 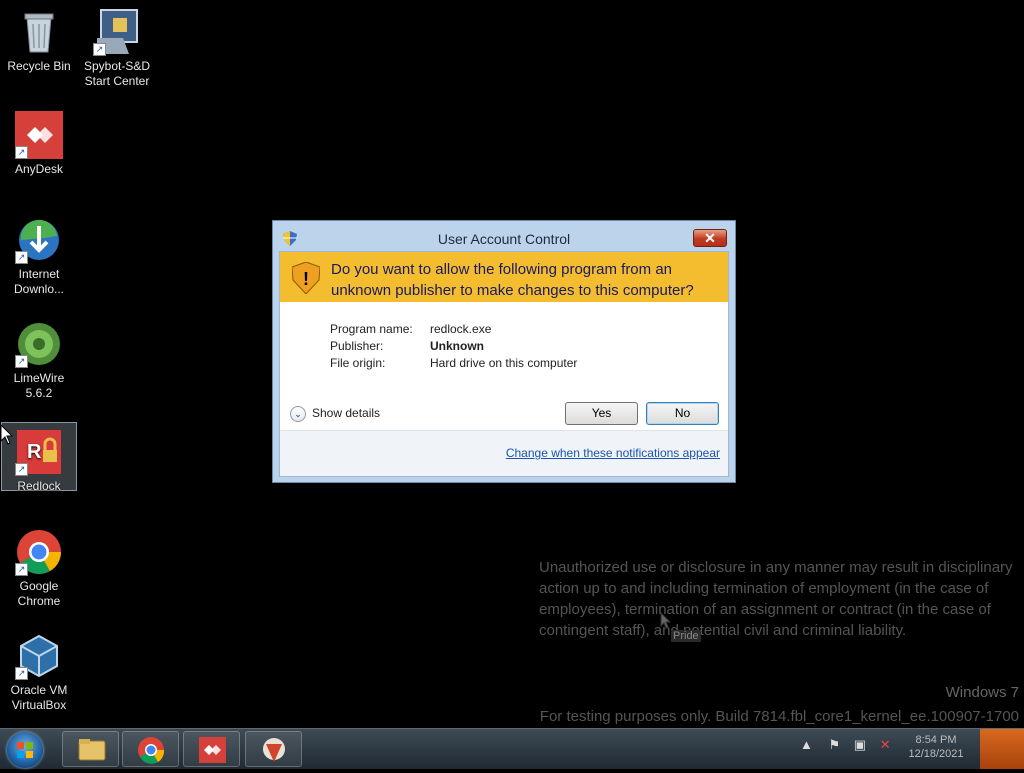 I want to click on detail-value: Hard drive on this computer, so click(x=504, y=363).